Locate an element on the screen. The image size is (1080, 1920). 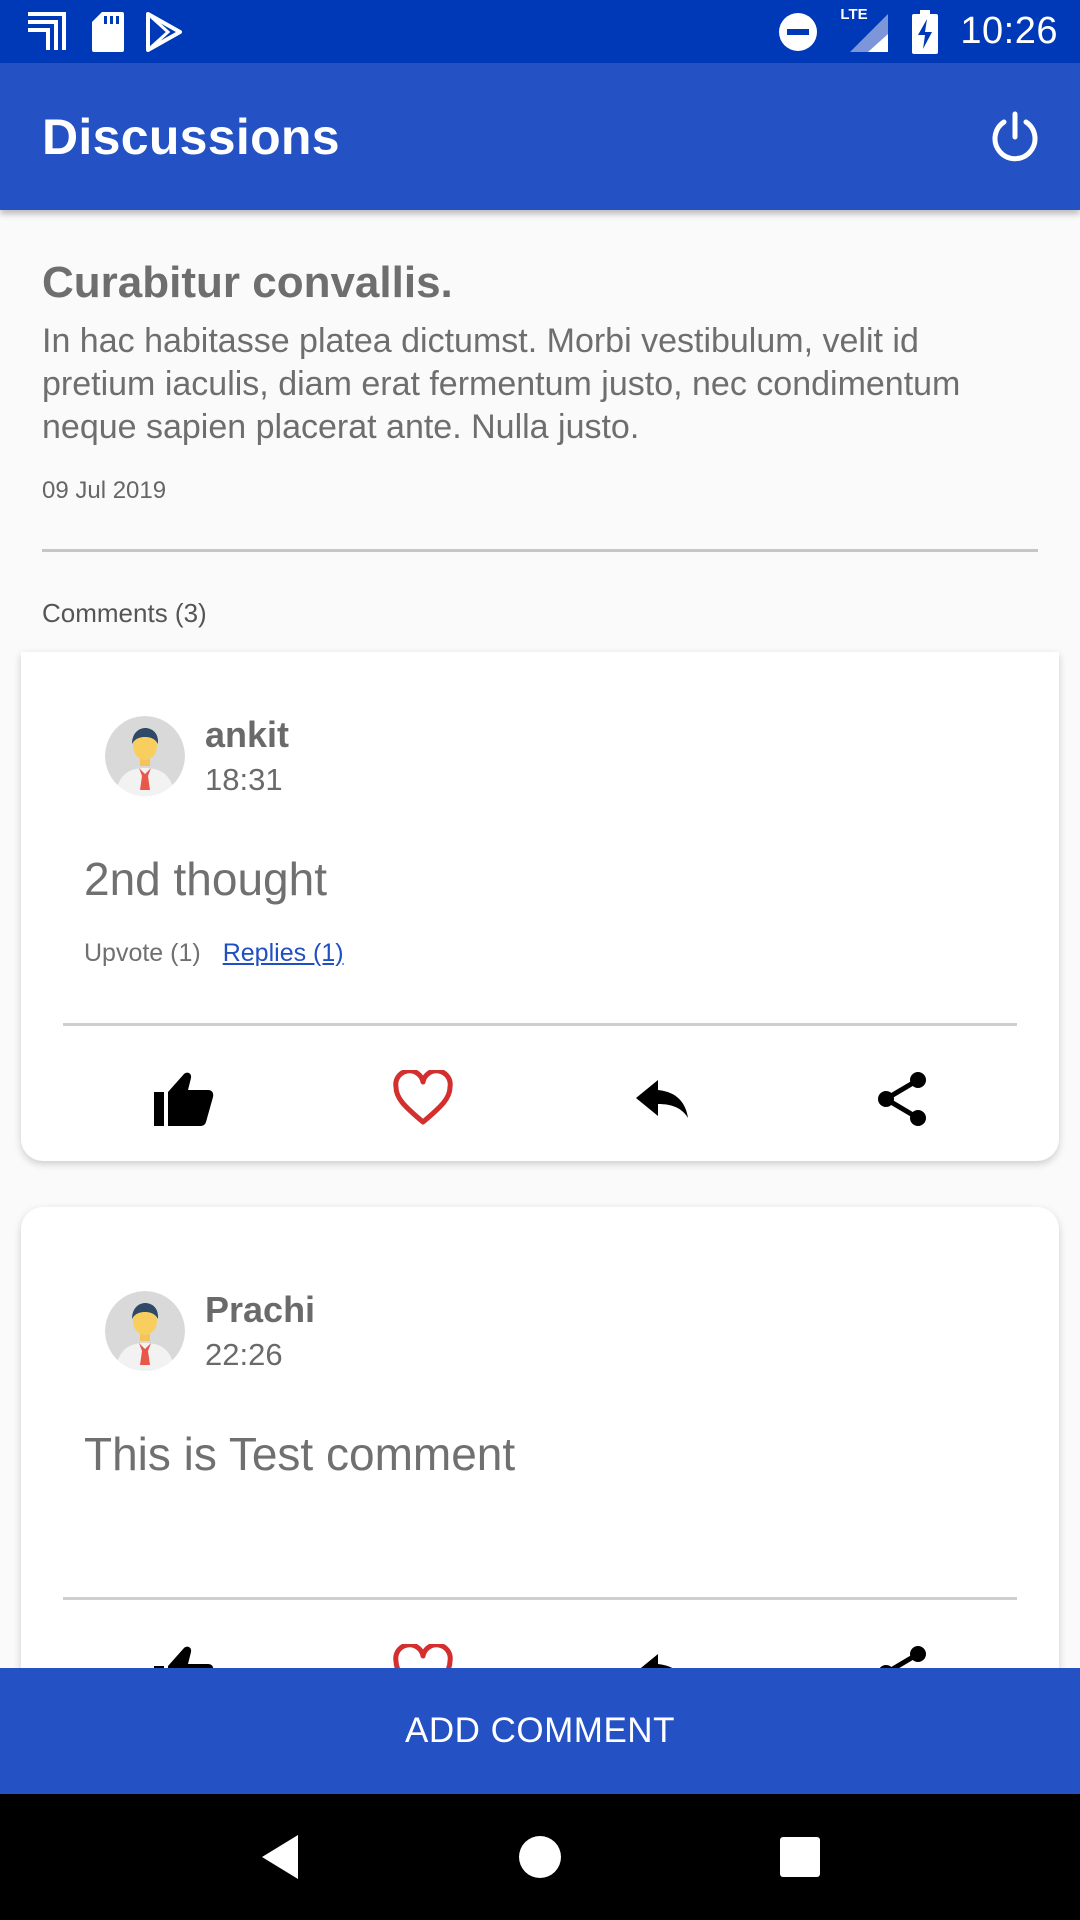
upvote-count: Upvote (1) is located at coordinates (142, 953).